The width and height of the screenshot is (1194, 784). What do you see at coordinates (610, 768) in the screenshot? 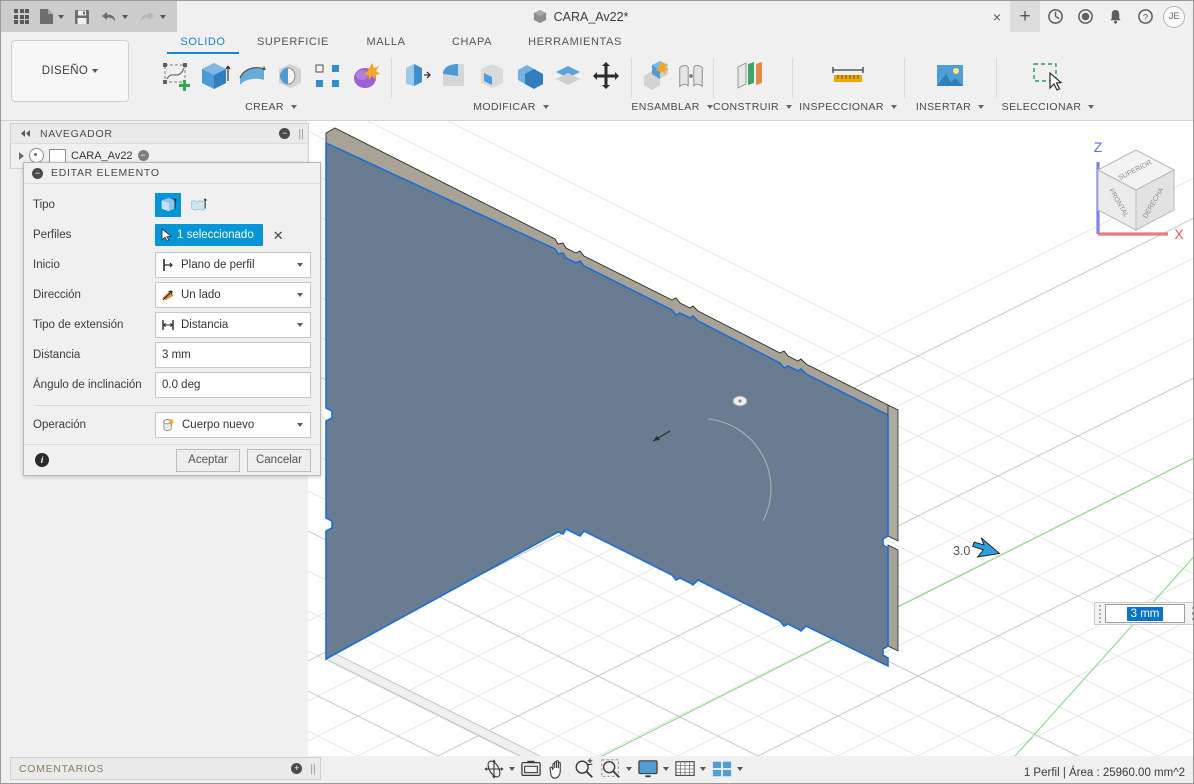
I see `zoom-window-icon` at bounding box center [610, 768].